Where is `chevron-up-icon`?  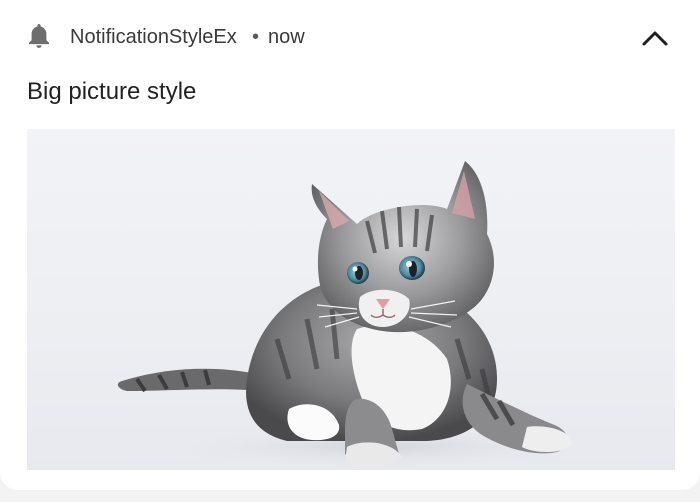 chevron-up-icon is located at coordinates (656, 37).